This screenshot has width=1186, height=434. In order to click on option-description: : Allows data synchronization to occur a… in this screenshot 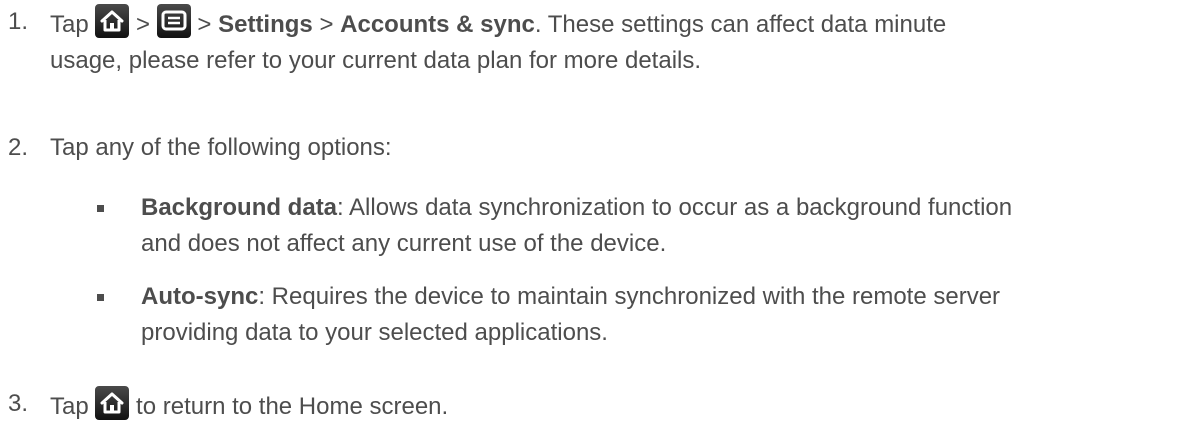, I will do `click(675, 207)`.